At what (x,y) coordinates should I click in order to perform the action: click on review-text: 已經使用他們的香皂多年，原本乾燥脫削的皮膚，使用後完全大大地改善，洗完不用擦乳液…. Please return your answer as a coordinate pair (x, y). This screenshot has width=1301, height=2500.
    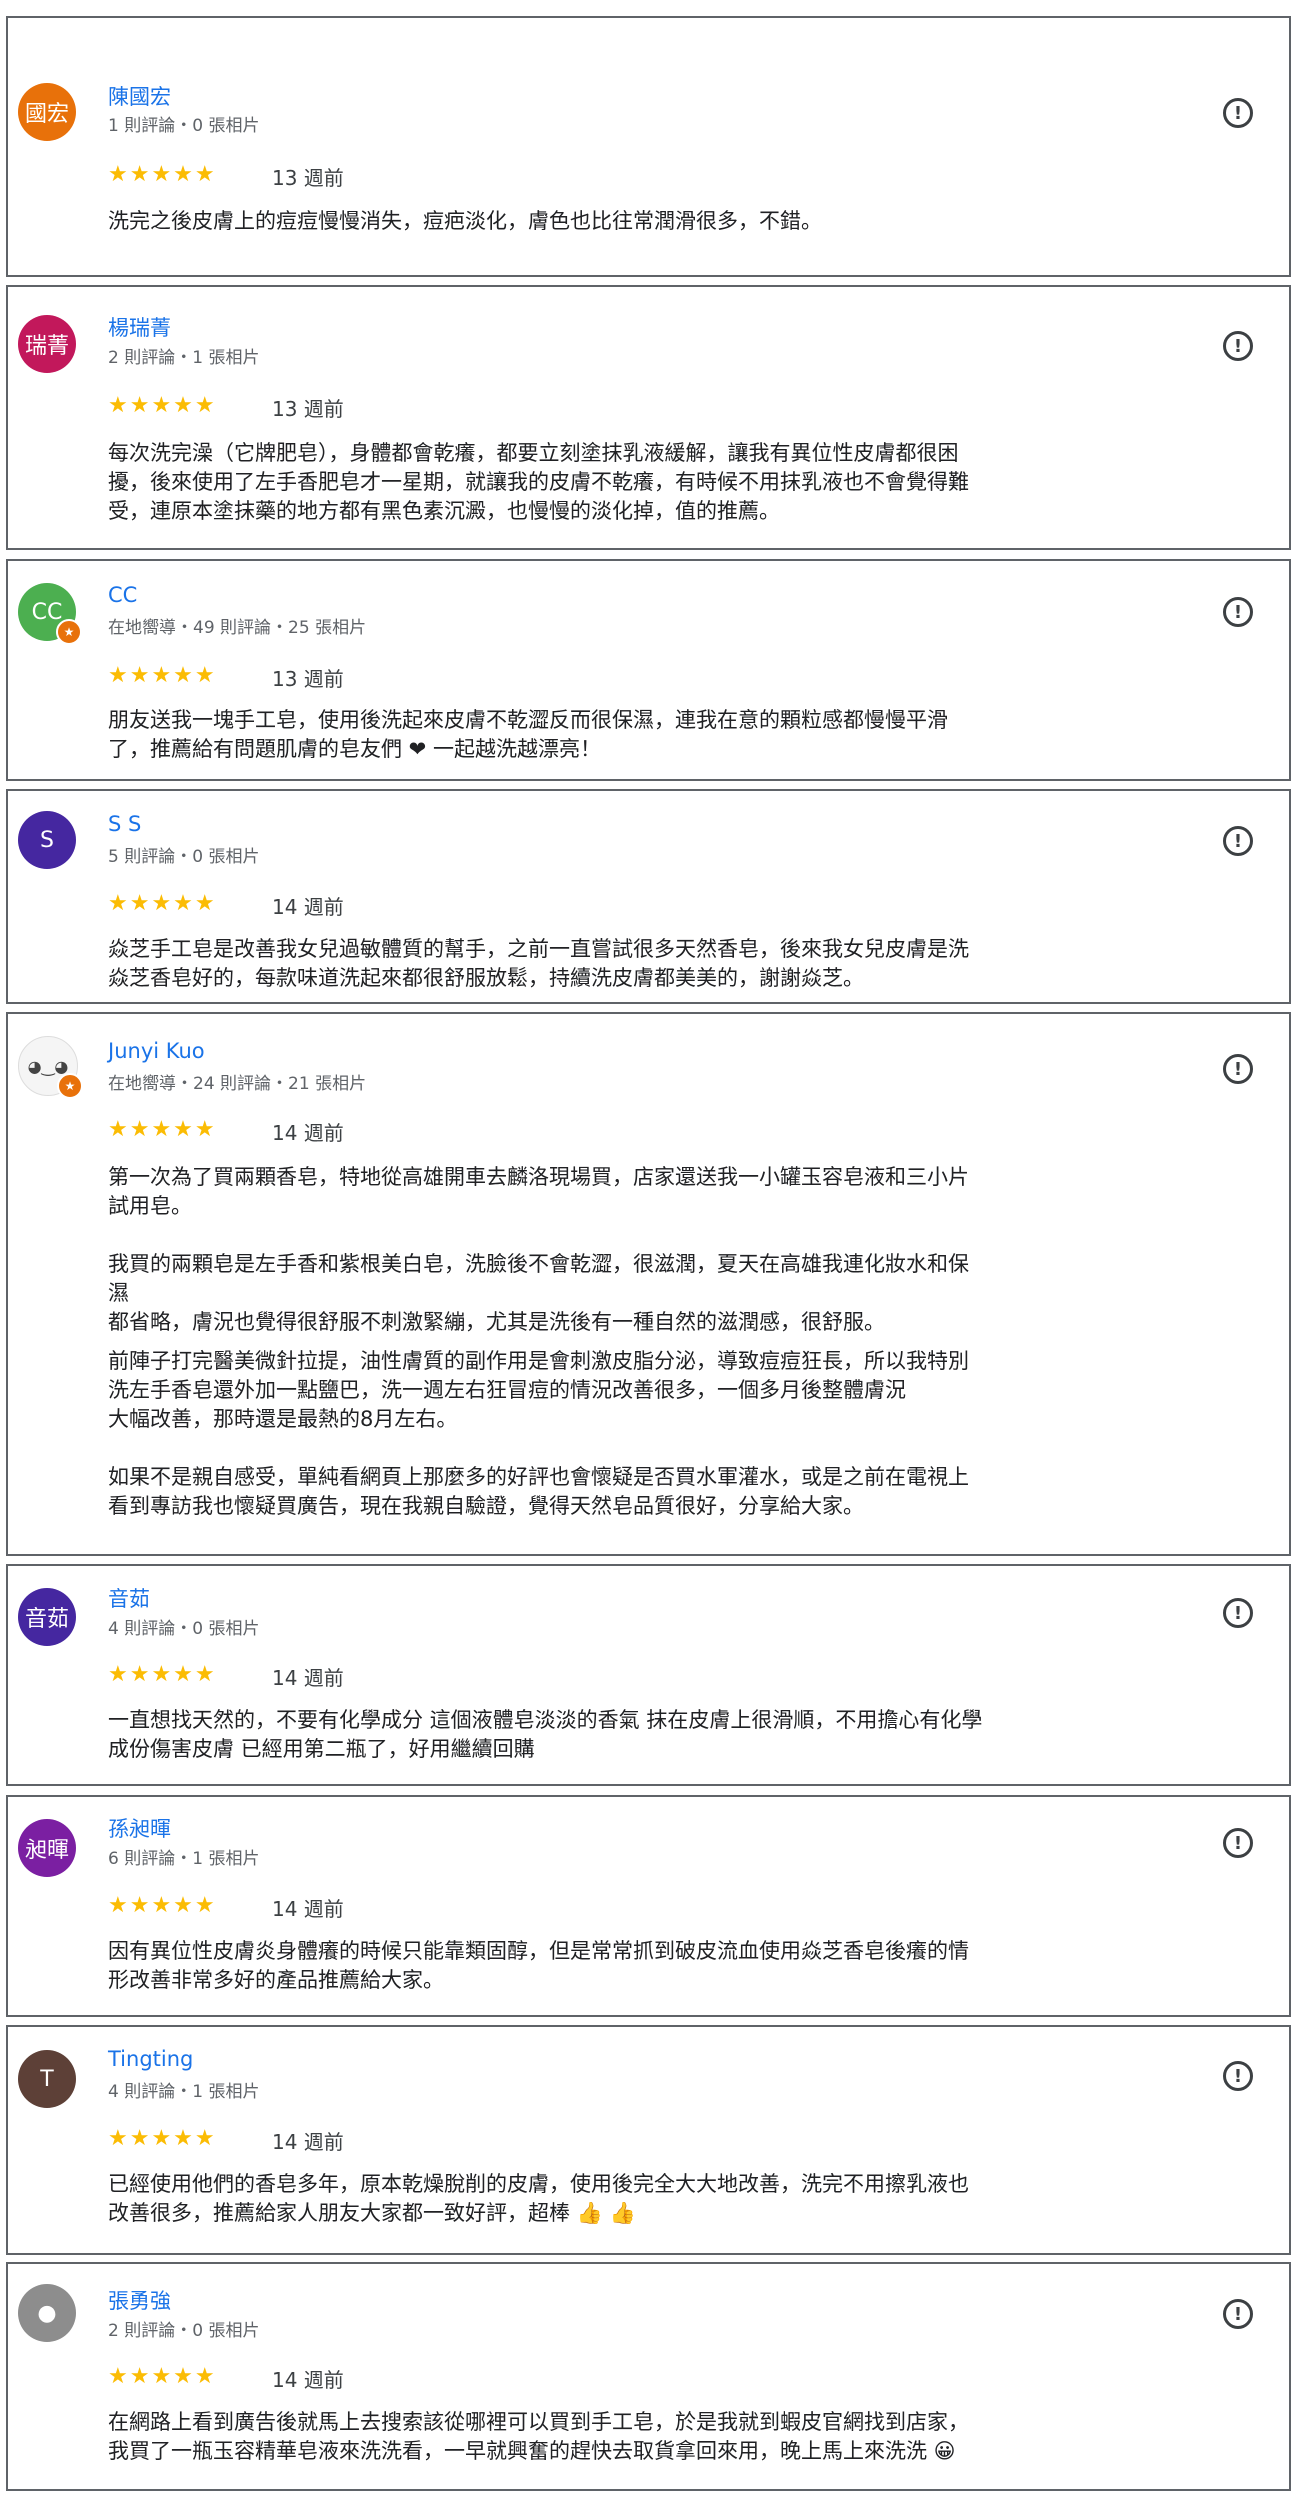
    Looking at the image, I should click on (538, 2198).